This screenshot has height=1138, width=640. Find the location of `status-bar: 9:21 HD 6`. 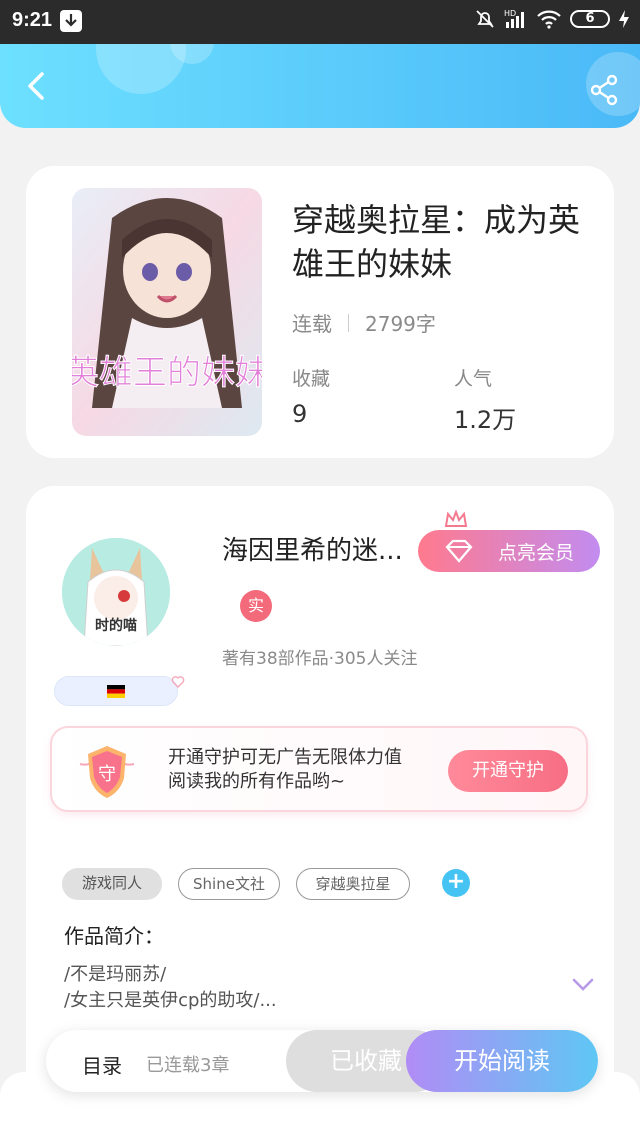

status-bar: 9:21 HD 6 is located at coordinates (320, 22).